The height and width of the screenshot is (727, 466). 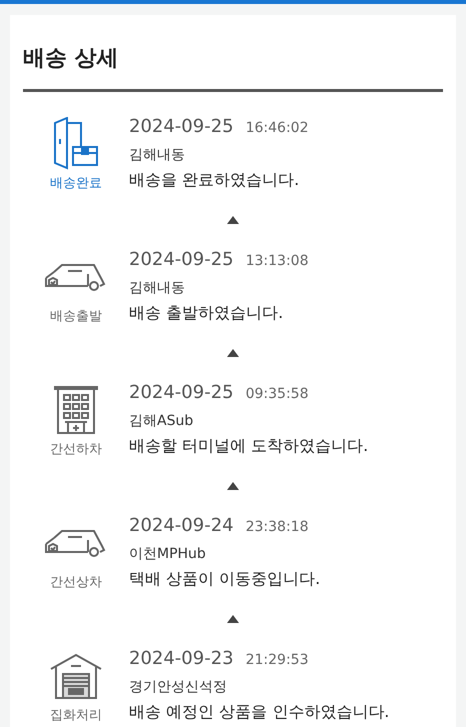 I want to click on event-time: 16:46:02, so click(x=277, y=128).